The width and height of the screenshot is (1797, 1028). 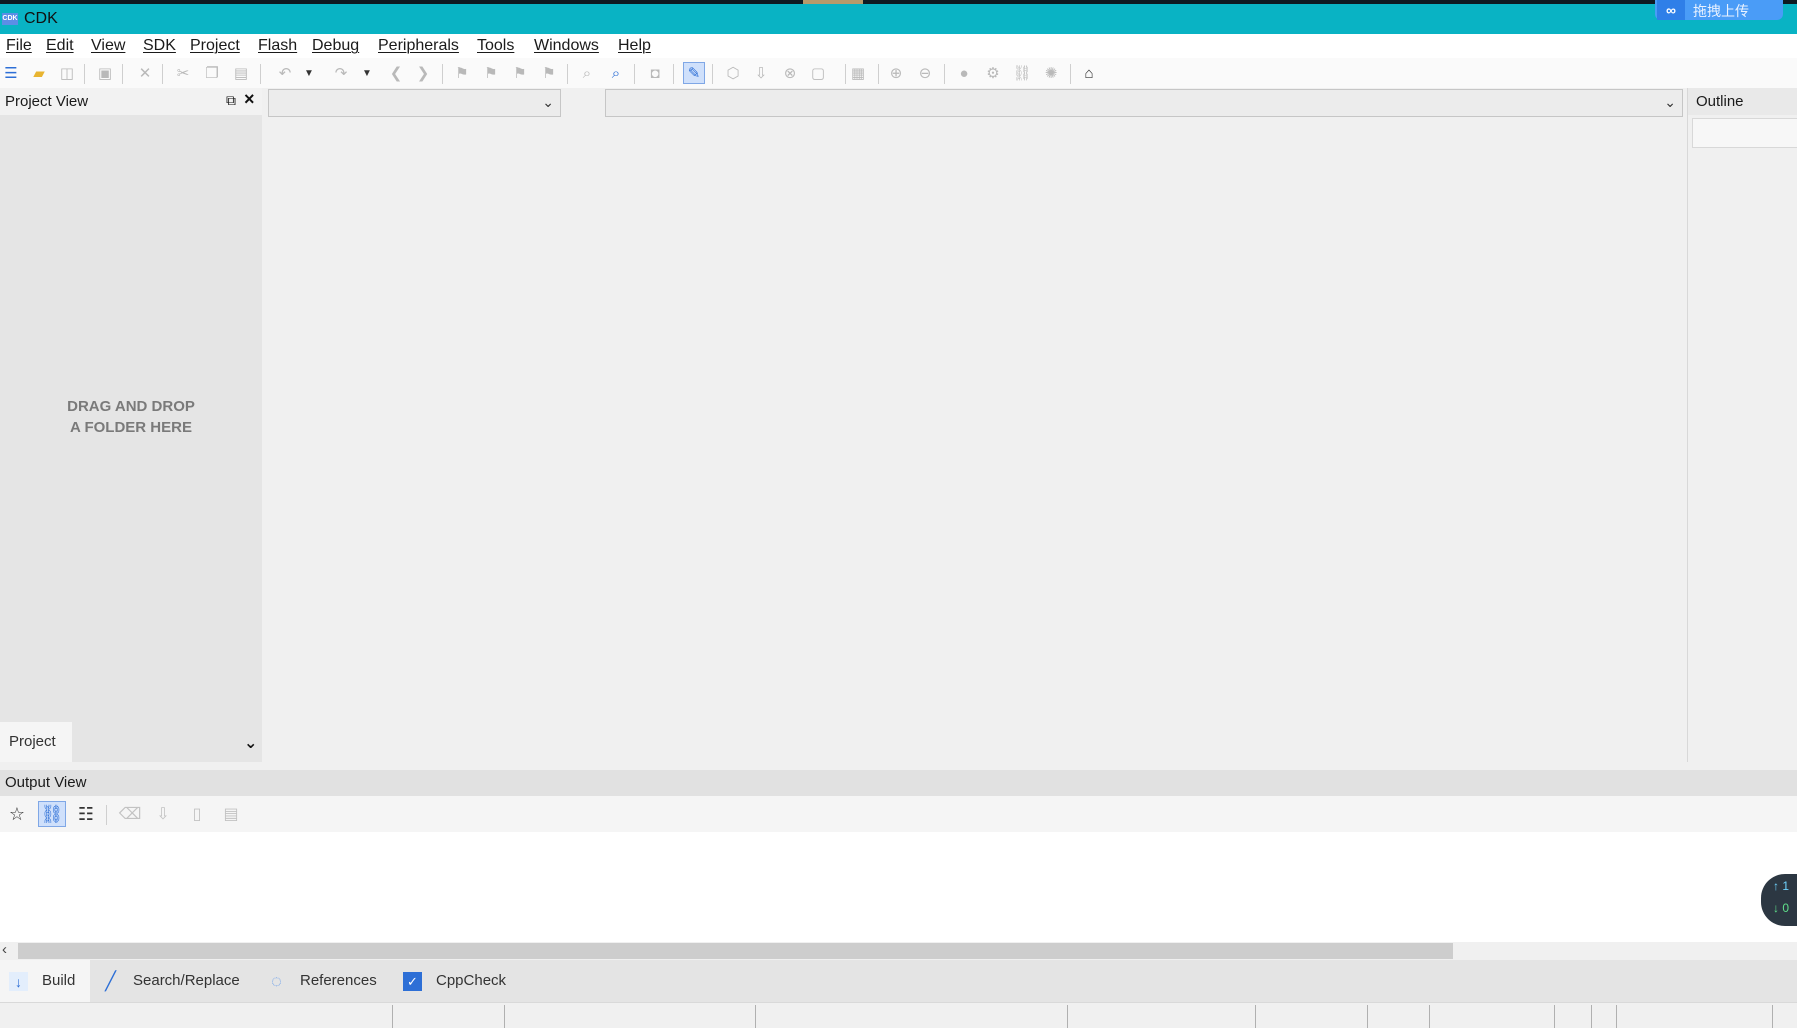 What do you see at coordinates (898, 783) in the screenshot?
I see `output-view-header: Output View` at bounding box center [898, 783].